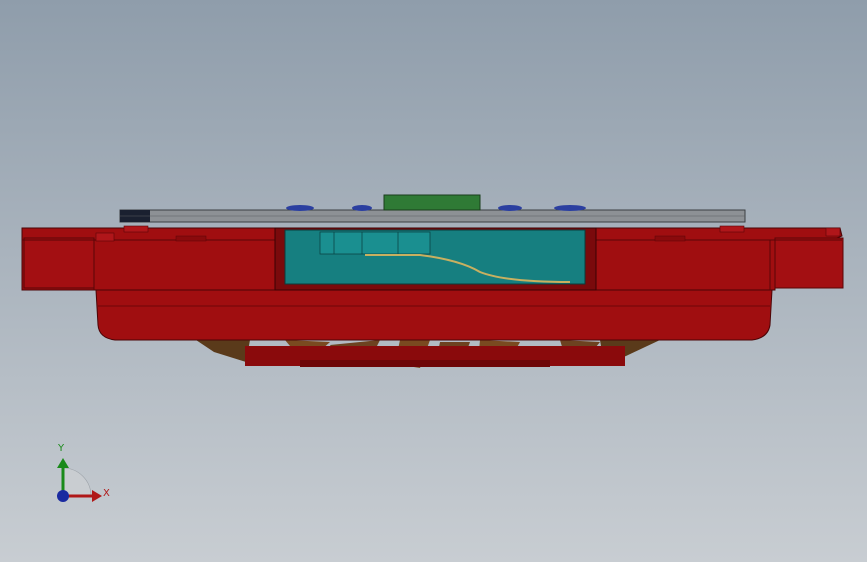  What do you see at coordinates (63, 496) in the screenshot?
I see `z-axis-dot-icon` at bounding box center [63, 496].